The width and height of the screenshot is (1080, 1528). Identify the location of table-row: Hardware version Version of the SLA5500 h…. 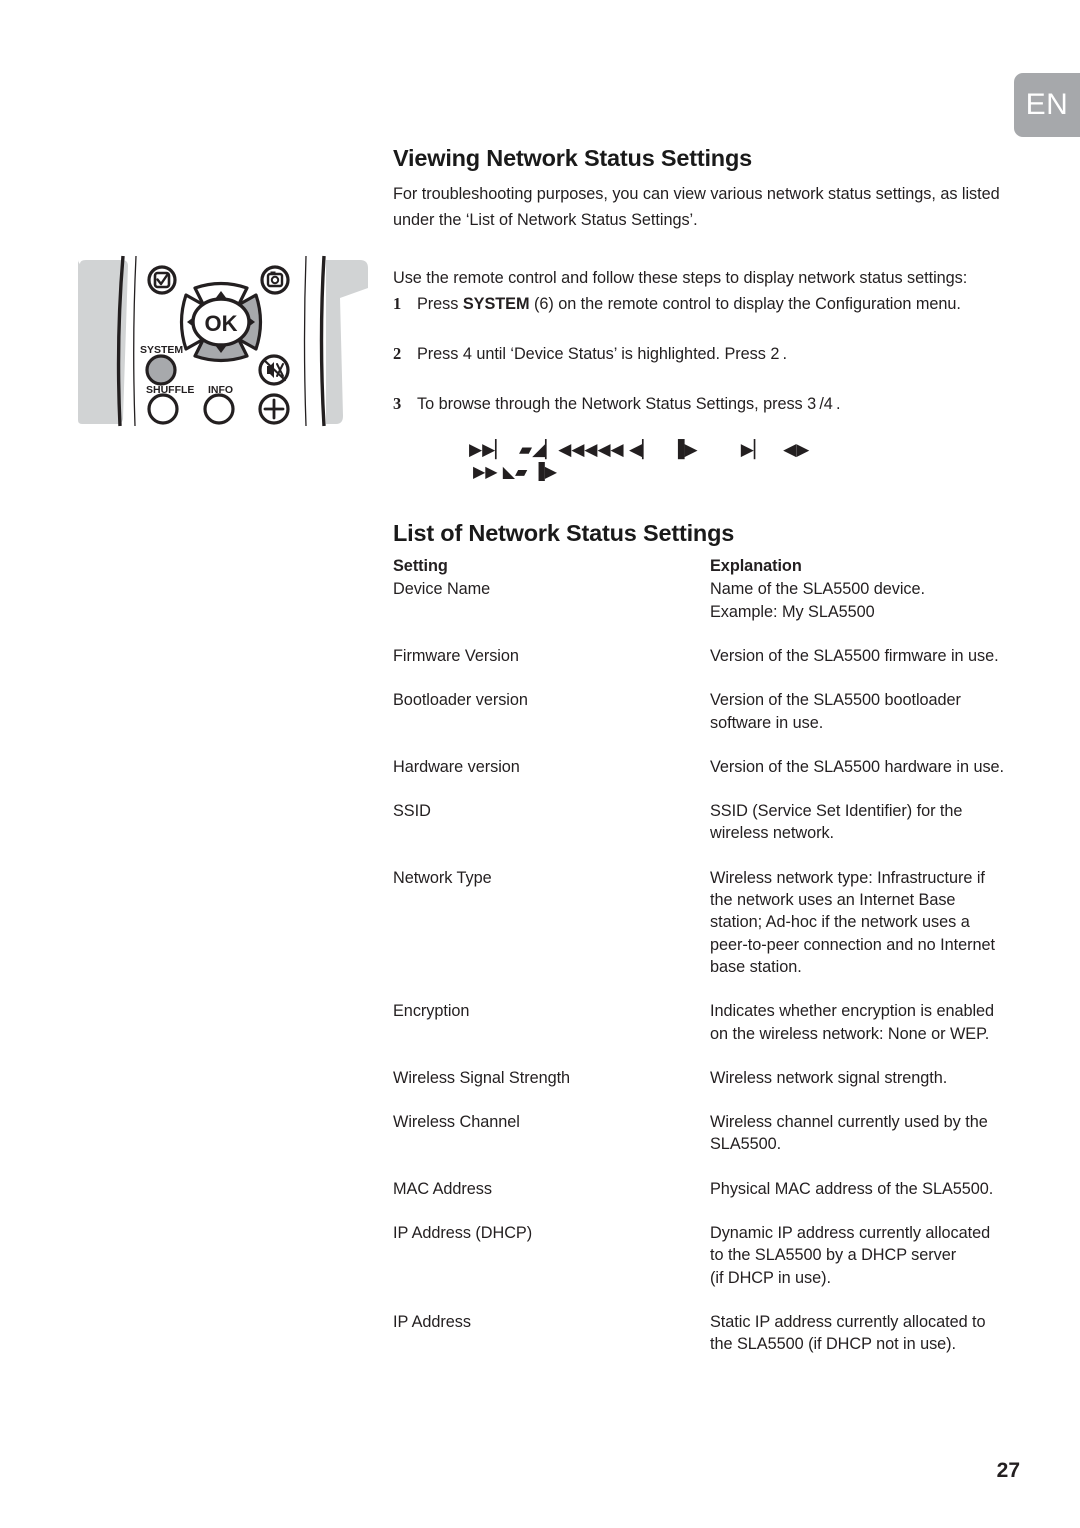
(706, 778).